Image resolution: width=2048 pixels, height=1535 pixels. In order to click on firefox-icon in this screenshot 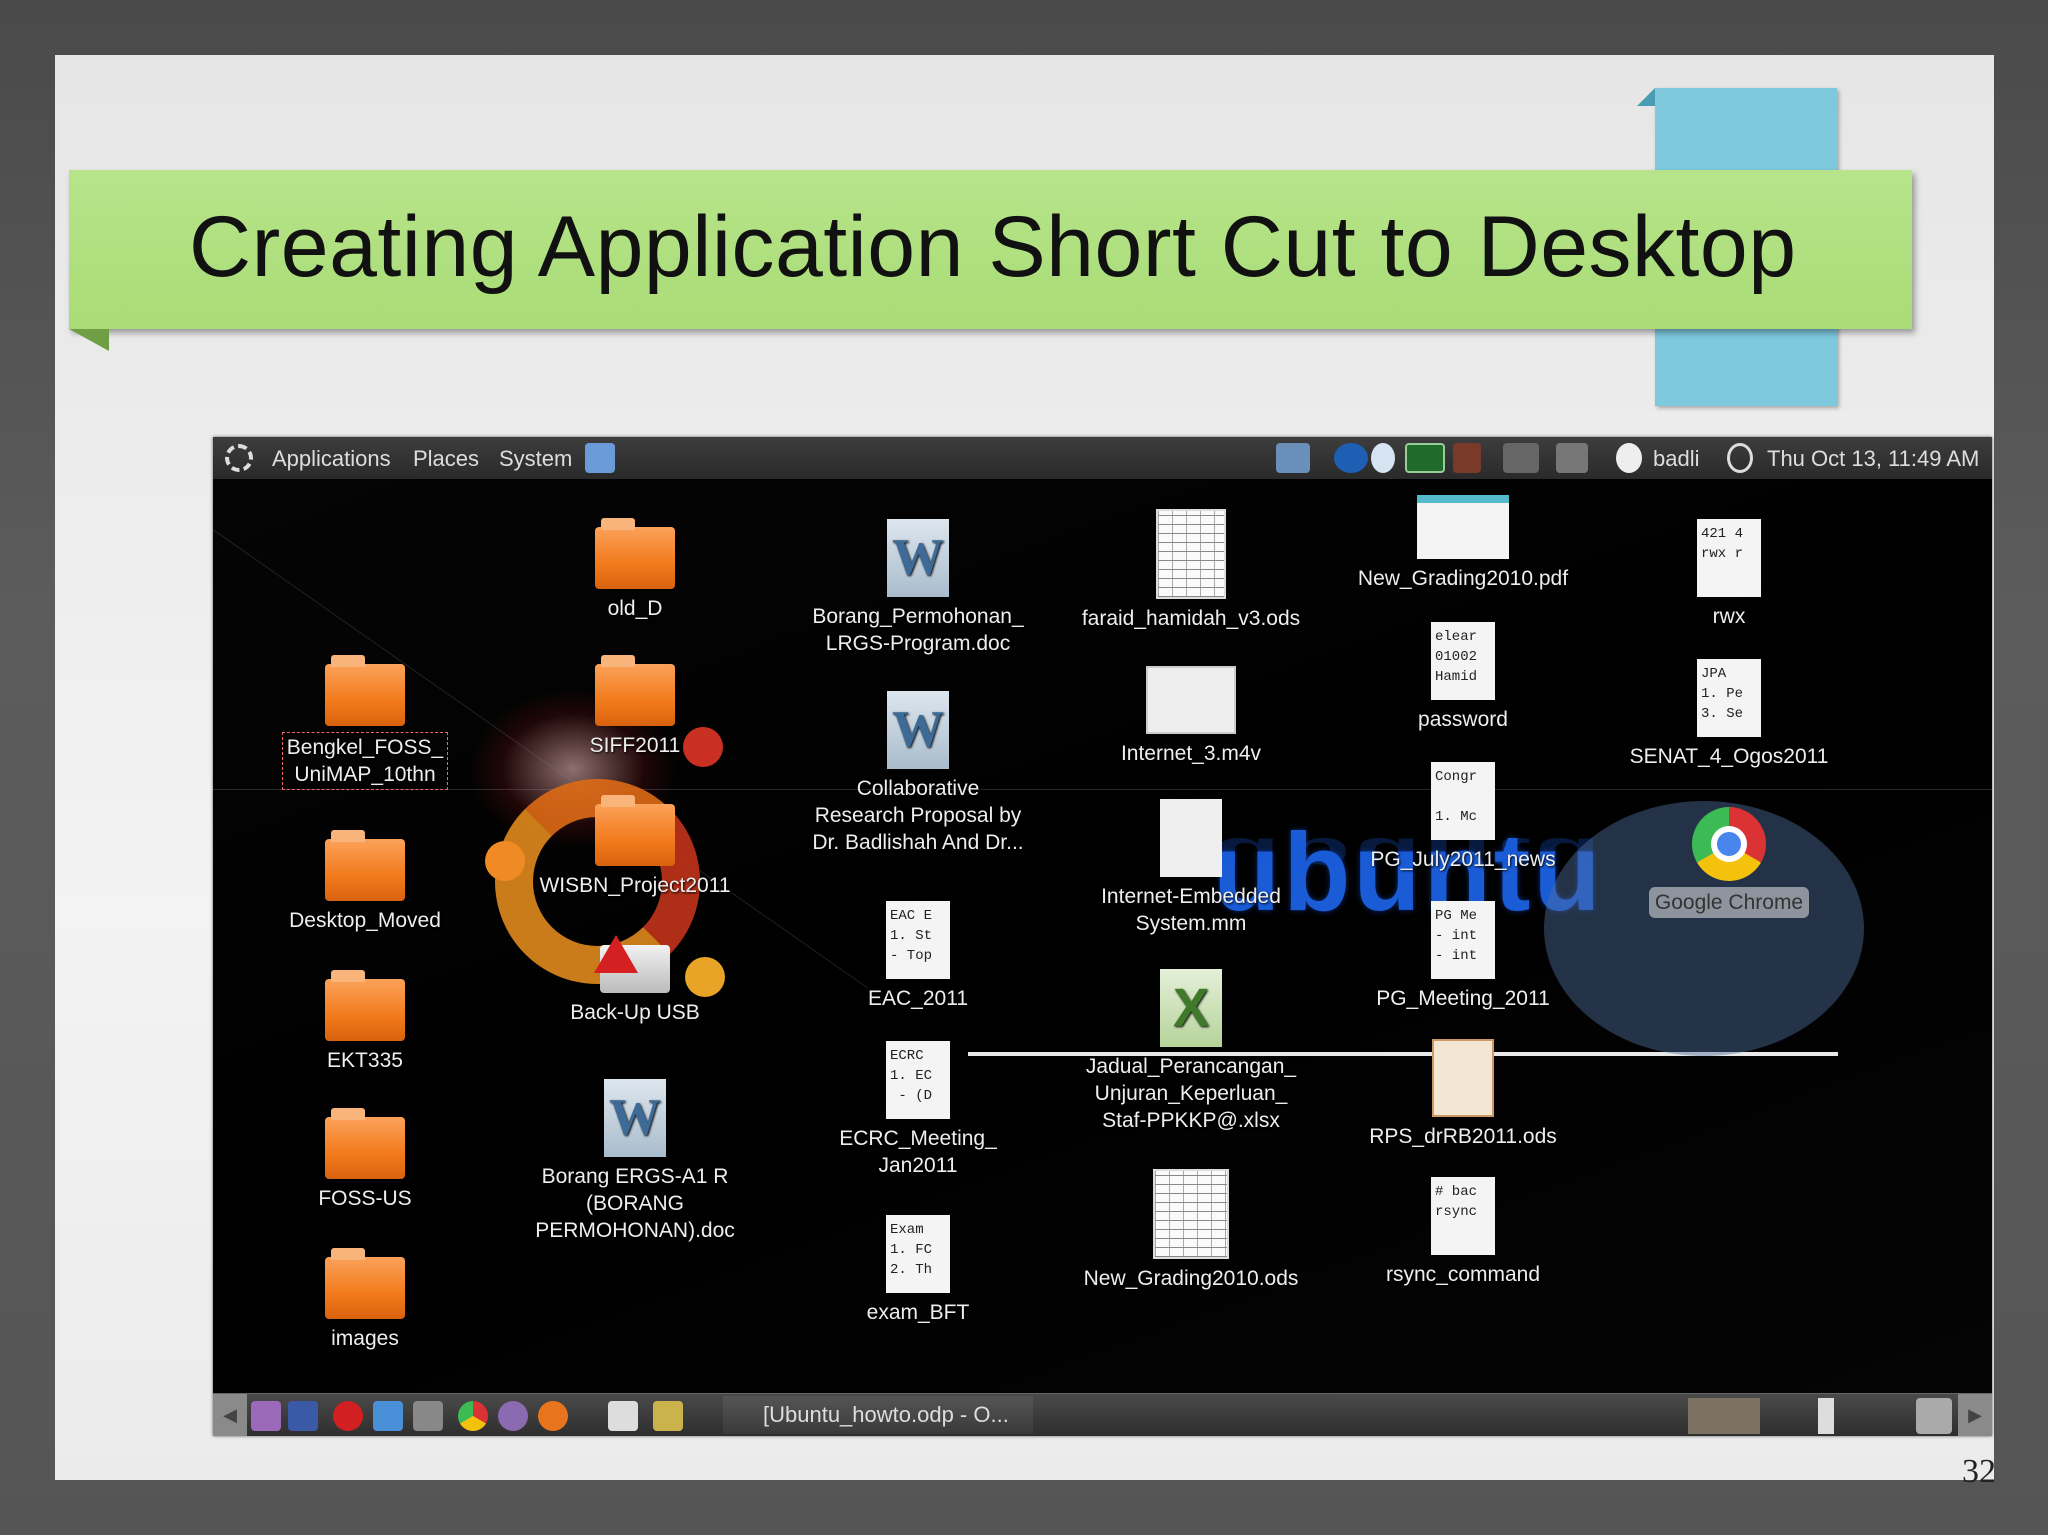, I will do `click(553, 1416)`.